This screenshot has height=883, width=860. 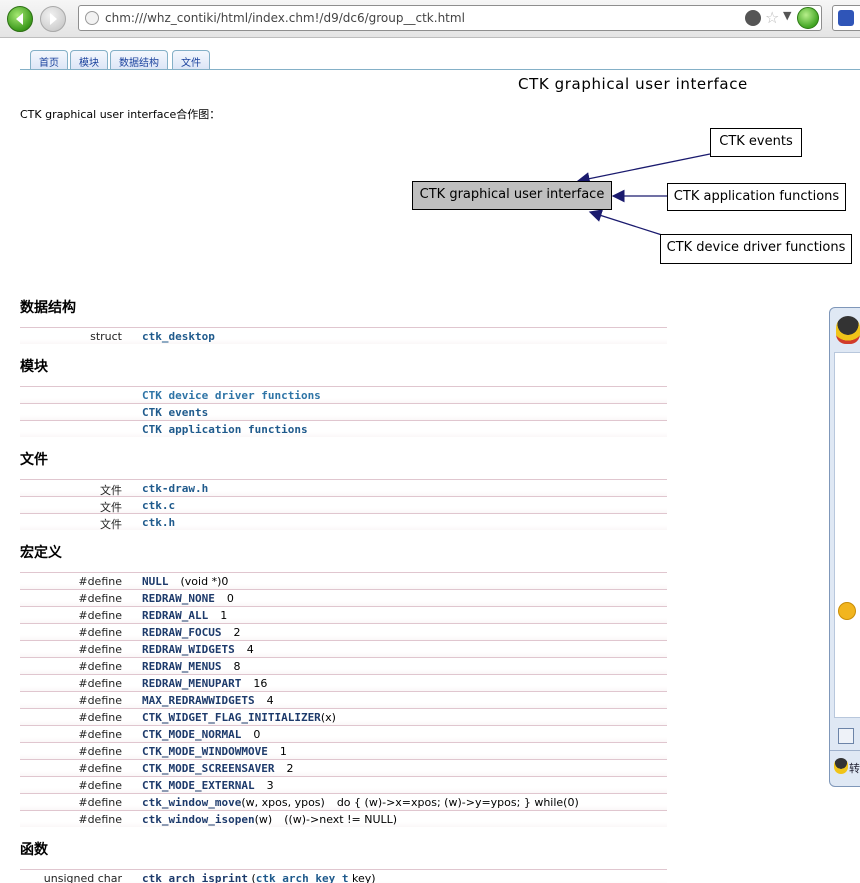 I want to click on member-link: CTK events, so click(x=175, y=412).